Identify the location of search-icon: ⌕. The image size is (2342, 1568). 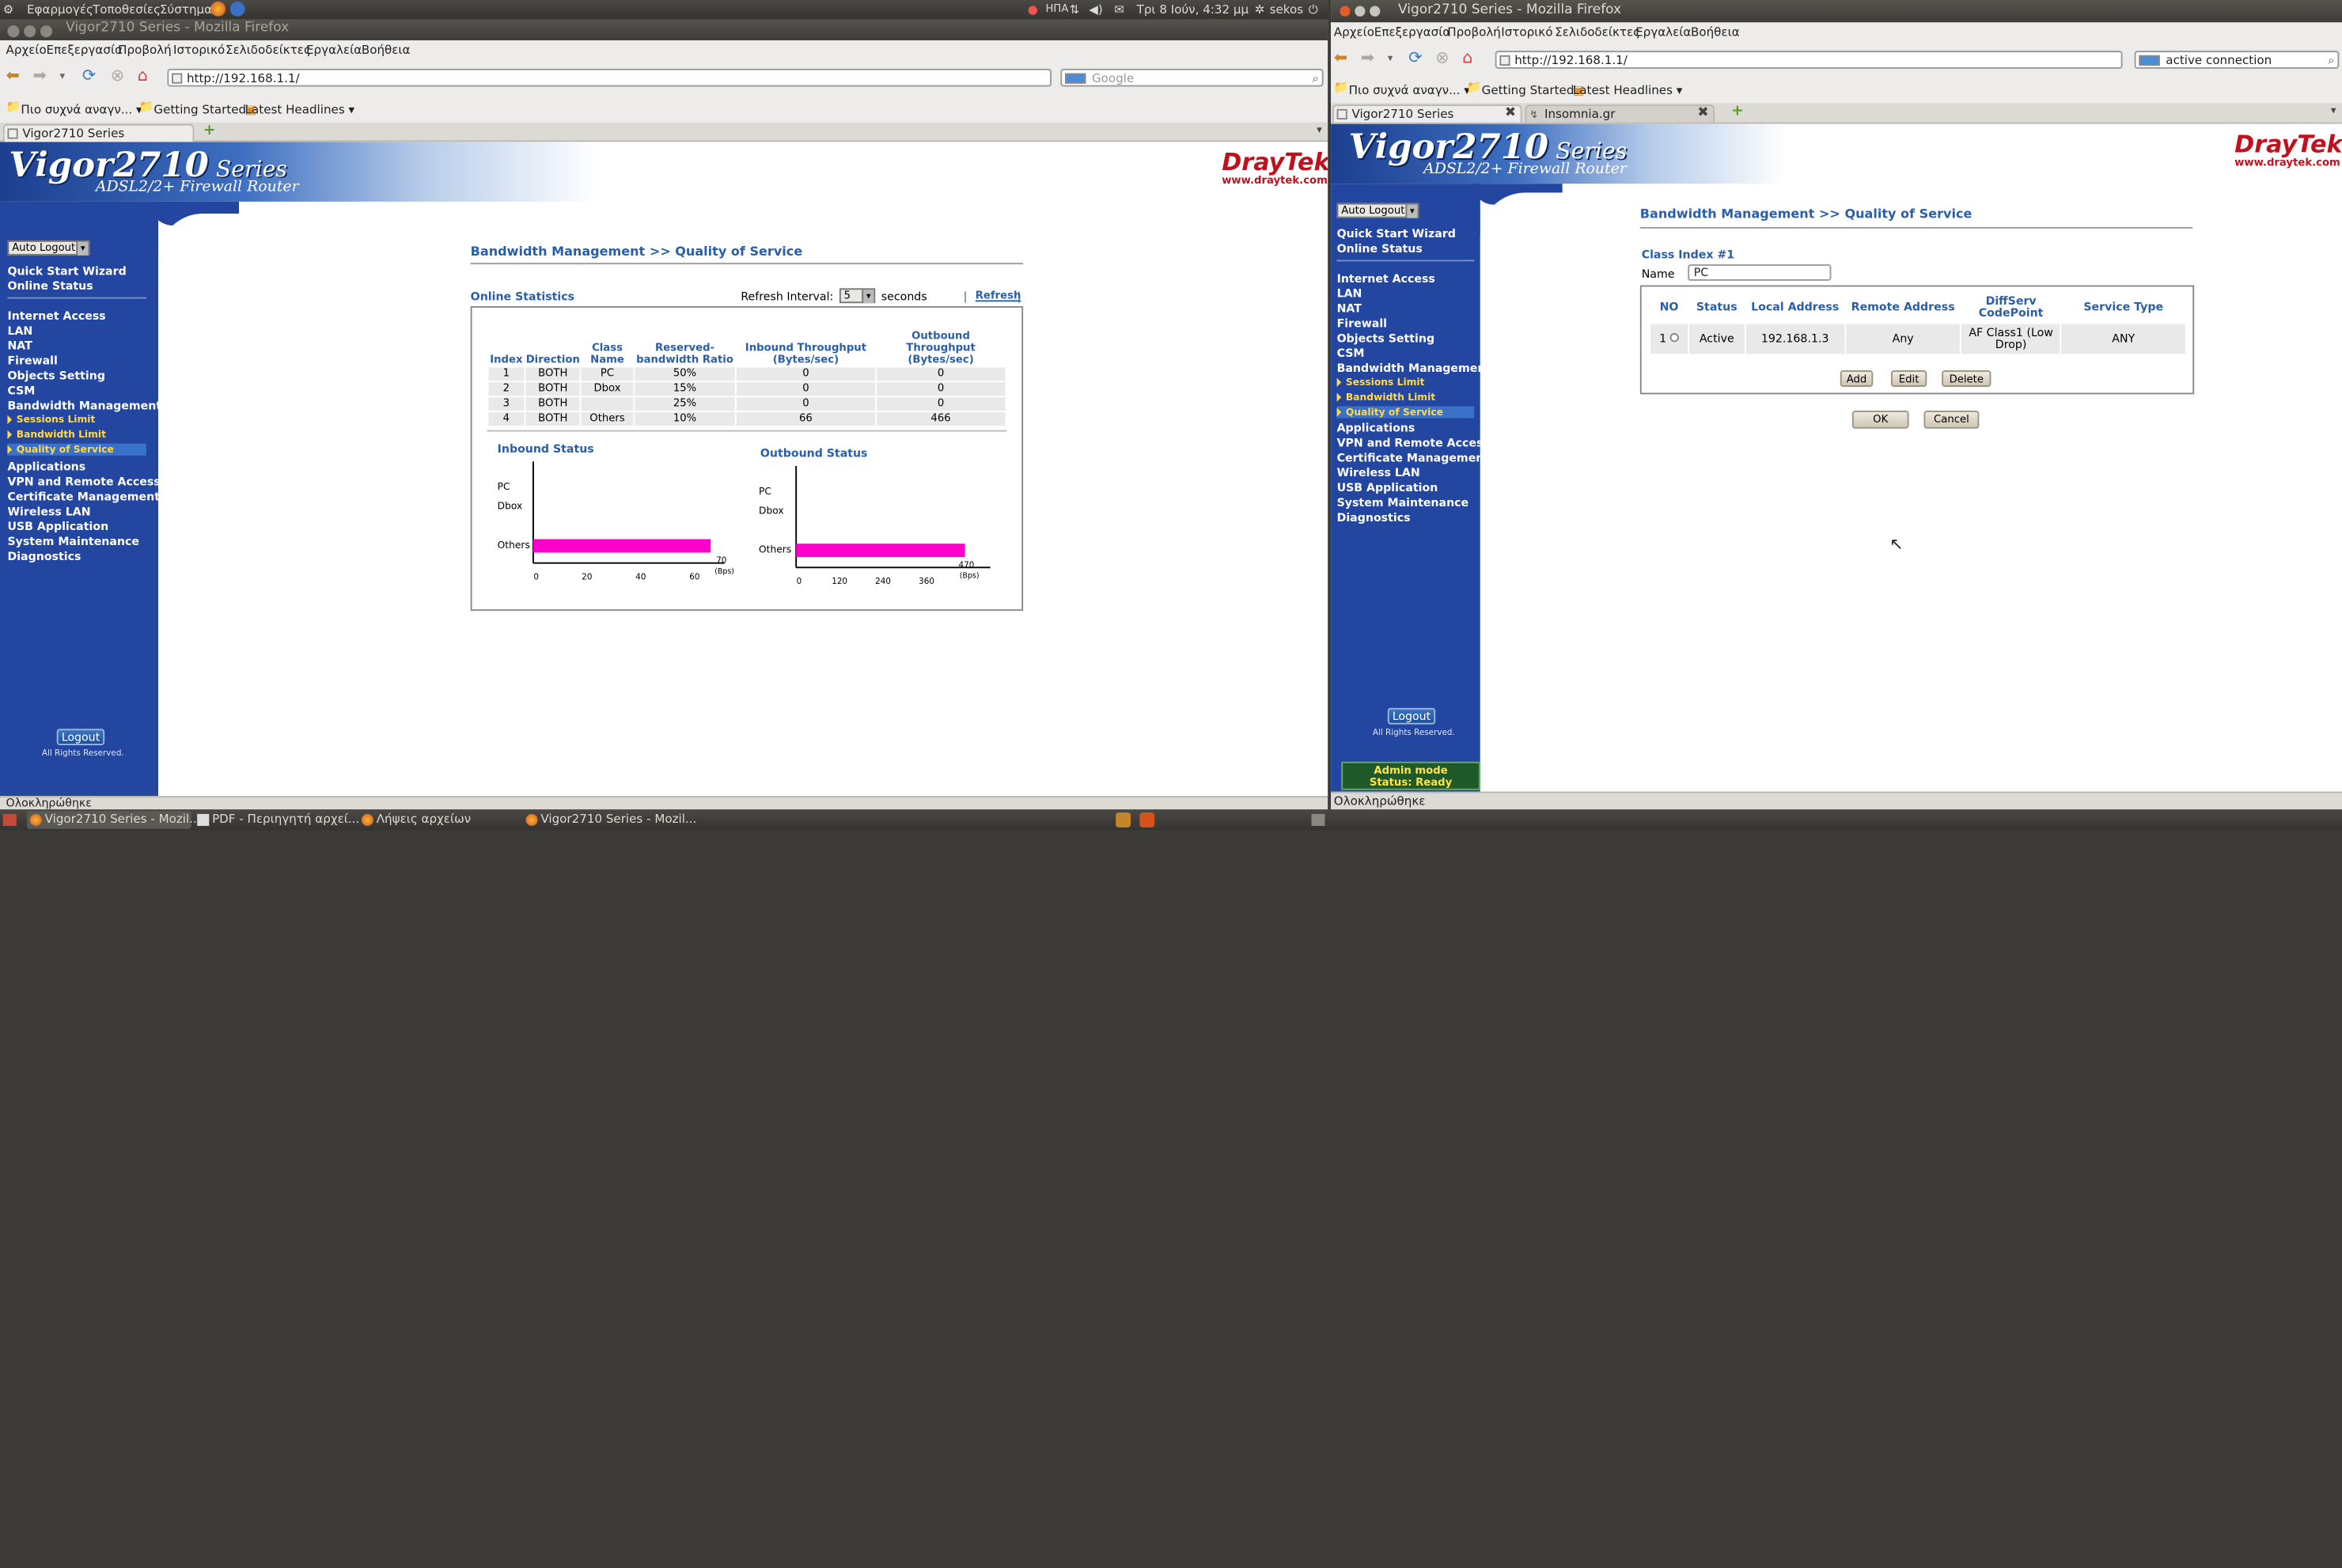
(2331, 59).